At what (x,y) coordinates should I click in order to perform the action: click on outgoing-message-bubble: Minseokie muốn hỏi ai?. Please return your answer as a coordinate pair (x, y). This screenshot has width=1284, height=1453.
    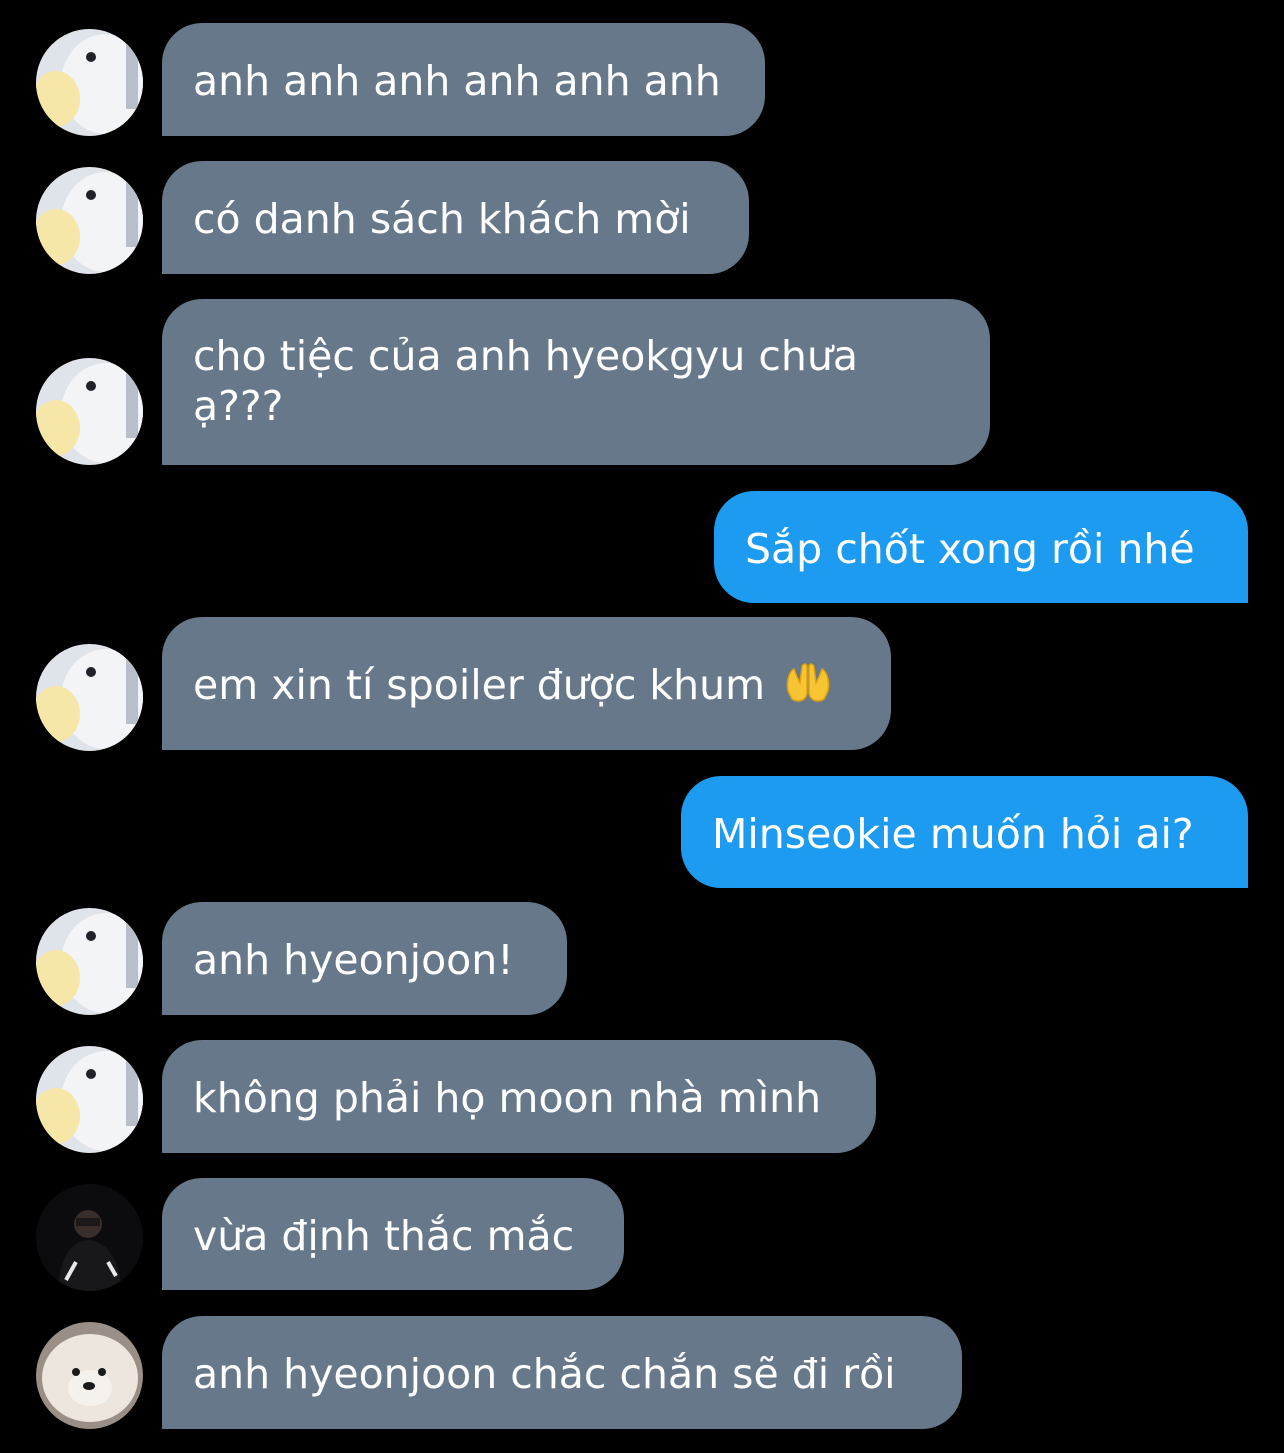
    Looking at the image, I should click on (964, 832).